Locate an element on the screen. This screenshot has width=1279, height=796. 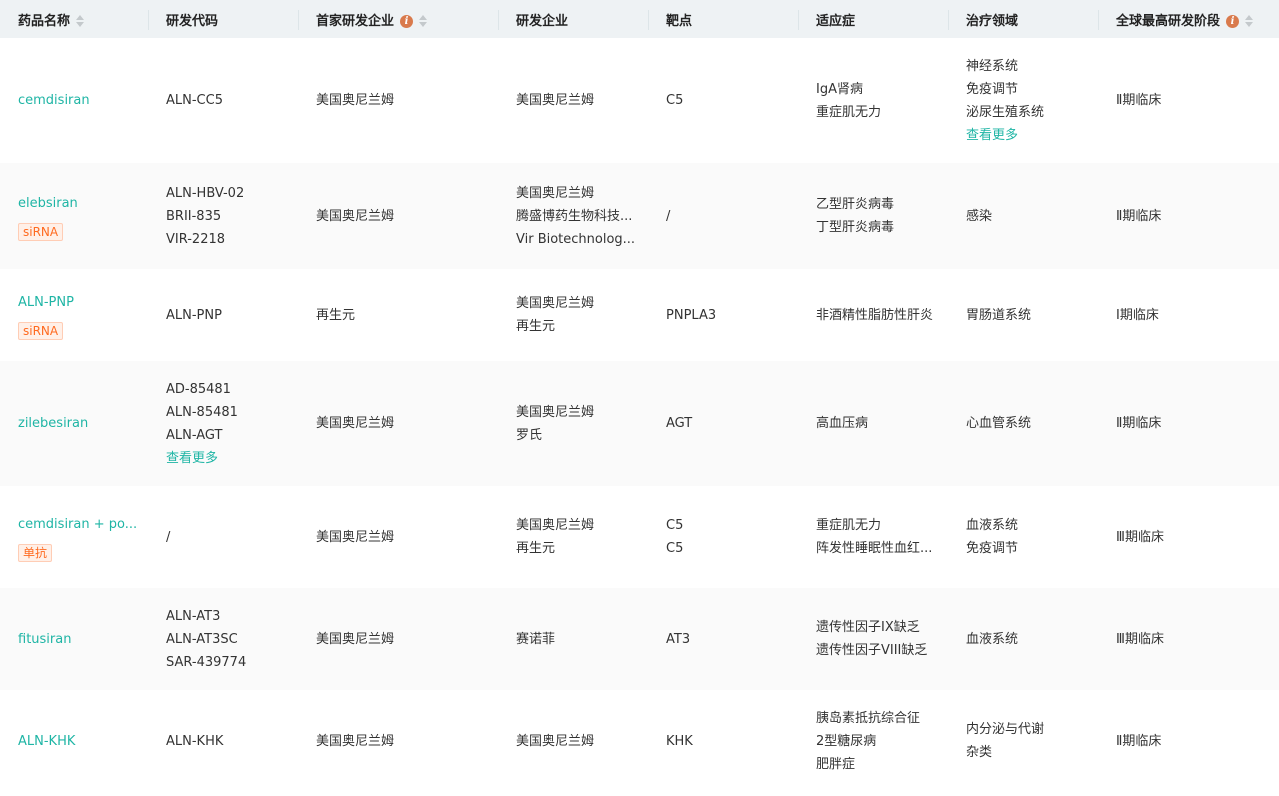
cell-line: ALN-AT3 is located at coordinates (193, 616).